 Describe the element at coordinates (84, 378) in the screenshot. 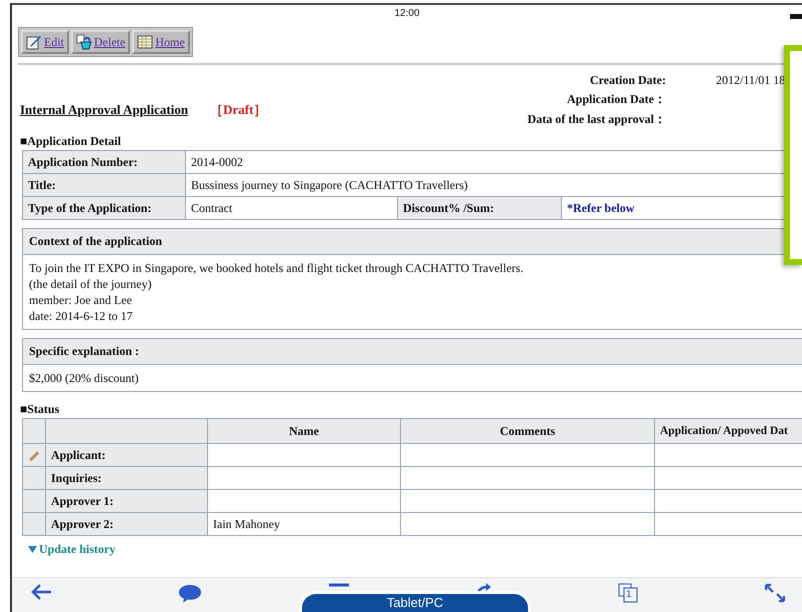

I see `panel-text: $2,000 (20% discount)` at that location.